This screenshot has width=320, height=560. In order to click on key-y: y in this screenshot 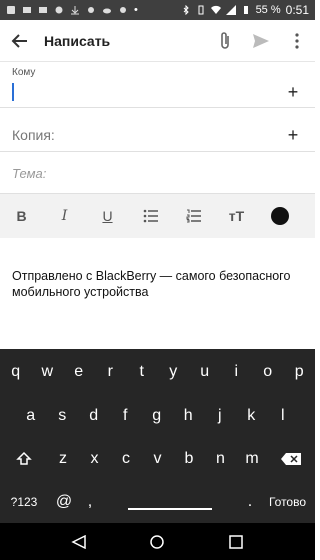, I will do `click(174, 372)`.